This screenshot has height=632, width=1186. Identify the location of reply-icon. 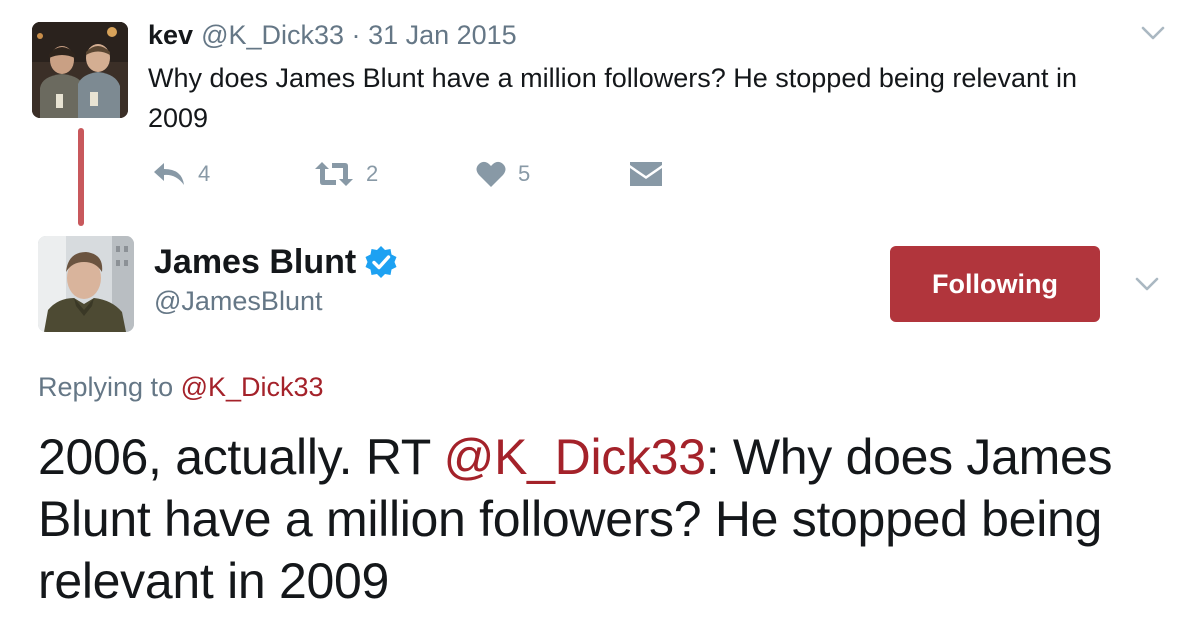
(169, 174).